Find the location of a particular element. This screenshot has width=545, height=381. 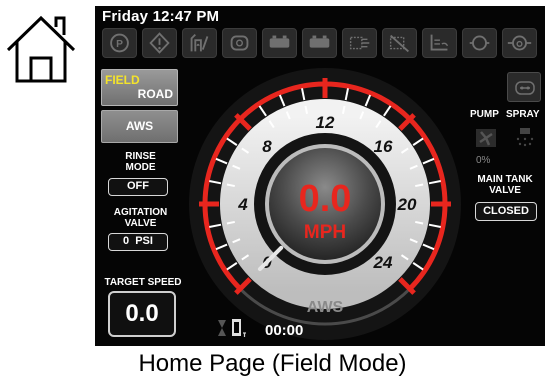

target-speed-title: TARGET SPEED is located at coordinates (143, 282).